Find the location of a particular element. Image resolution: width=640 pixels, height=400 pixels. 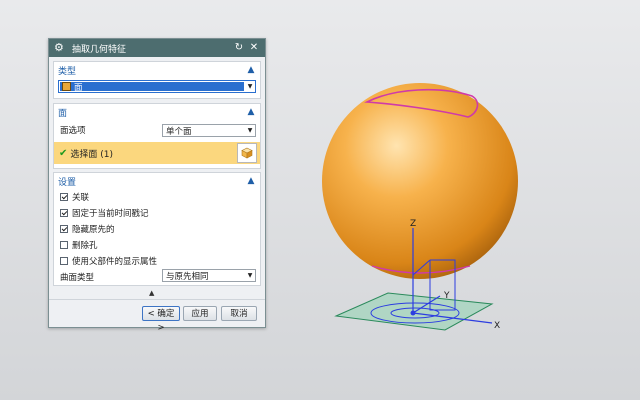

select-face-label: 选择面 (1) is located at coordinates (92, 154).